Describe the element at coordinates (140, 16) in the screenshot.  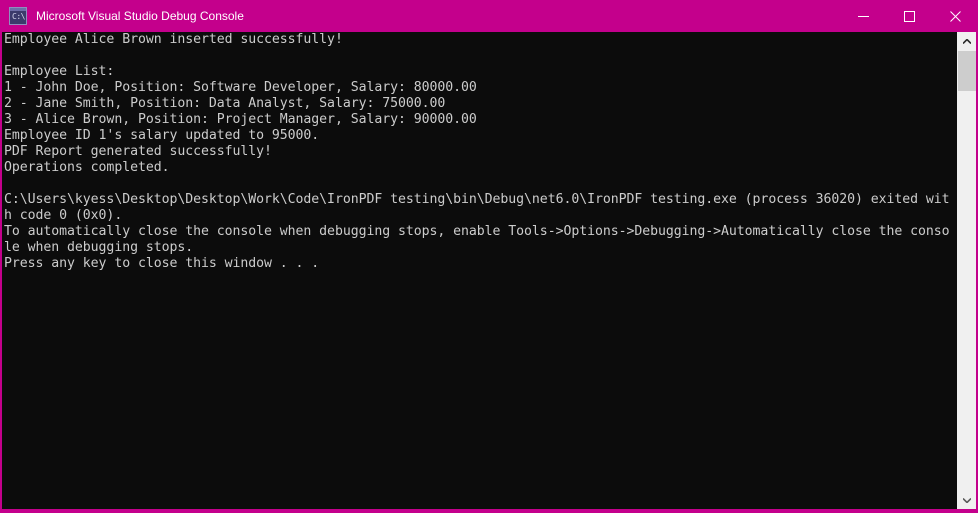
I see `window-title: Microsoft Visual Studio Debug Console` at that location.